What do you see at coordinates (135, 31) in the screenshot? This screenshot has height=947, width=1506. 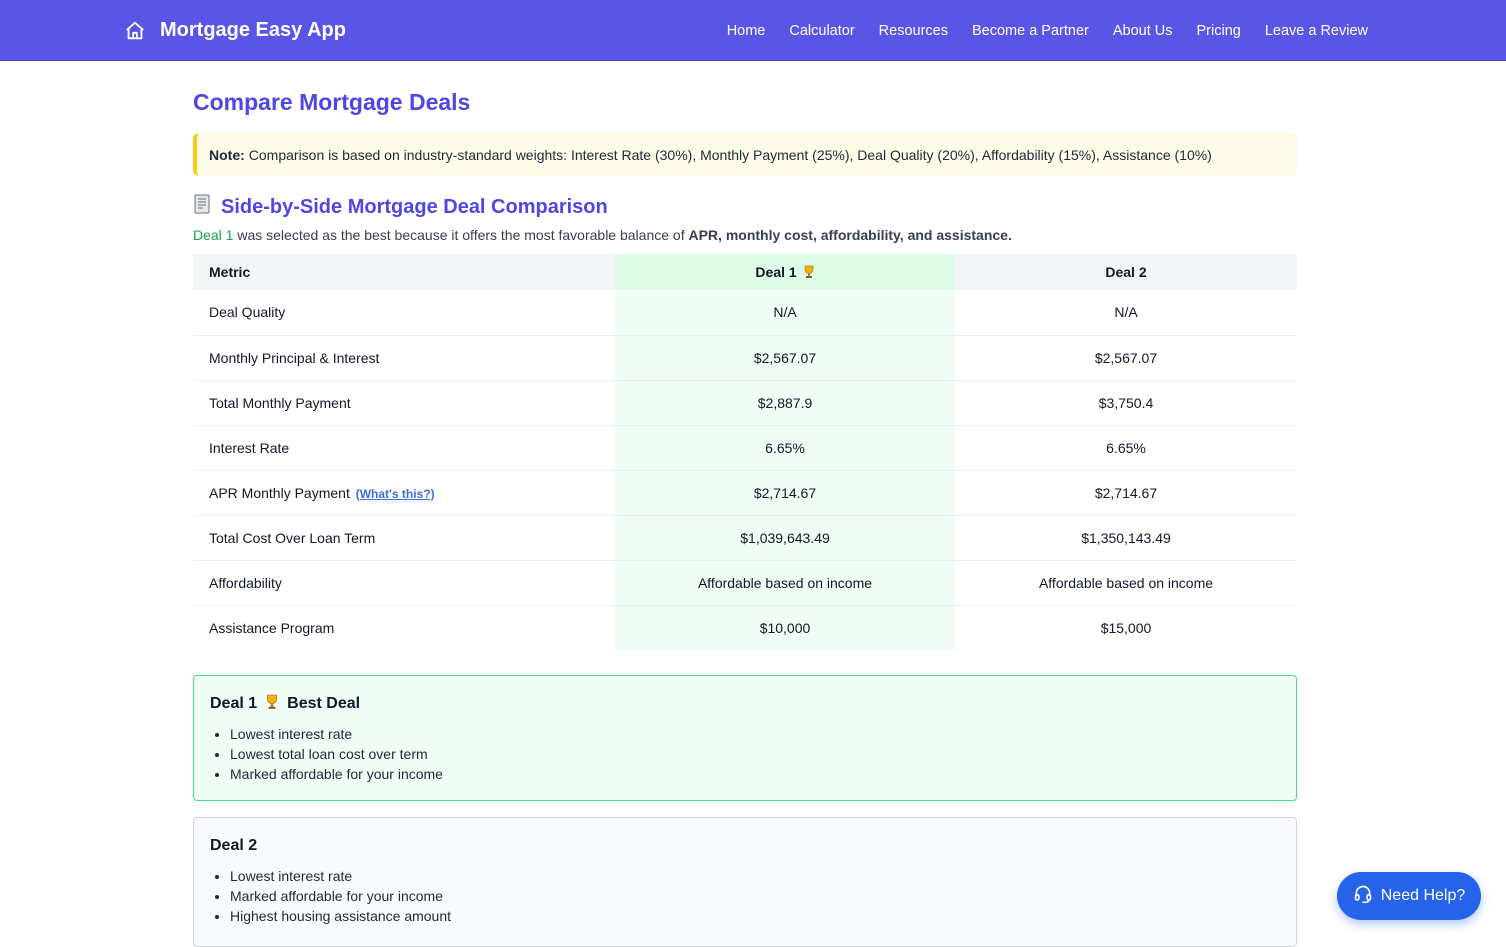 I see `home-icon` at bounding box center [135, 31].